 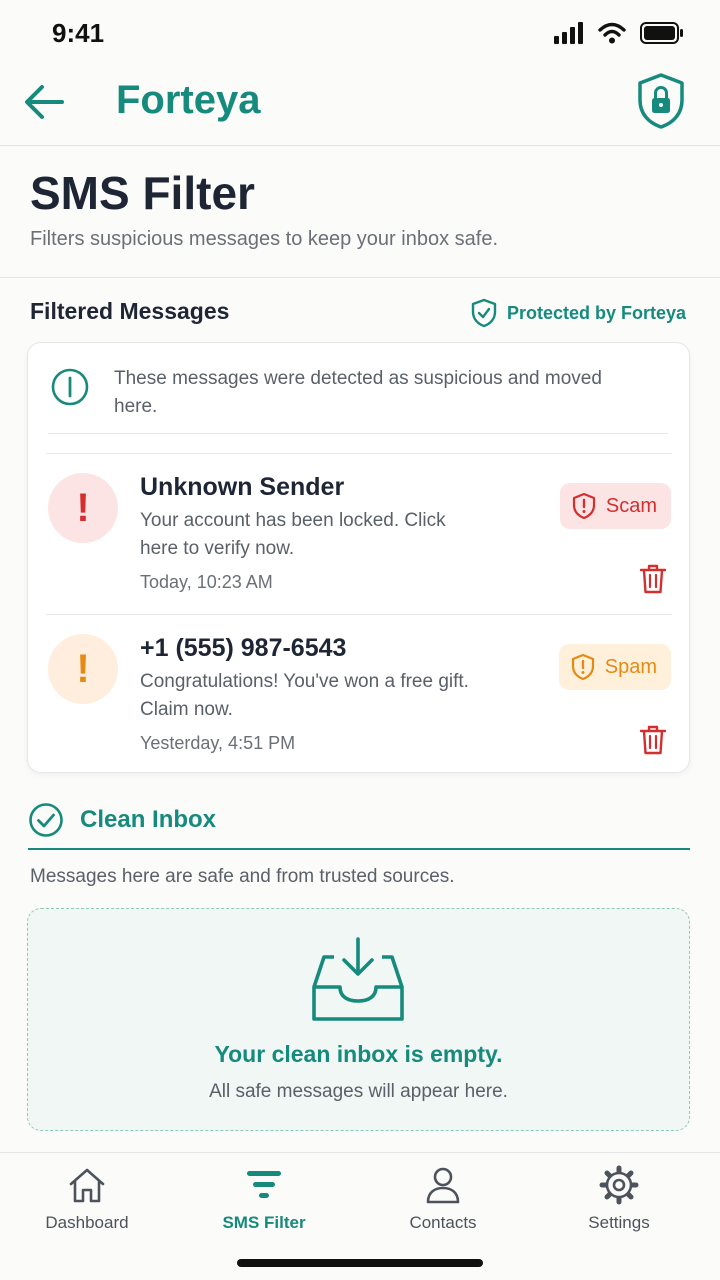 What do you see at coordinates (484, 313) in the screenshot?
I see `shield-check-icon` at bounding box center [484, 313].